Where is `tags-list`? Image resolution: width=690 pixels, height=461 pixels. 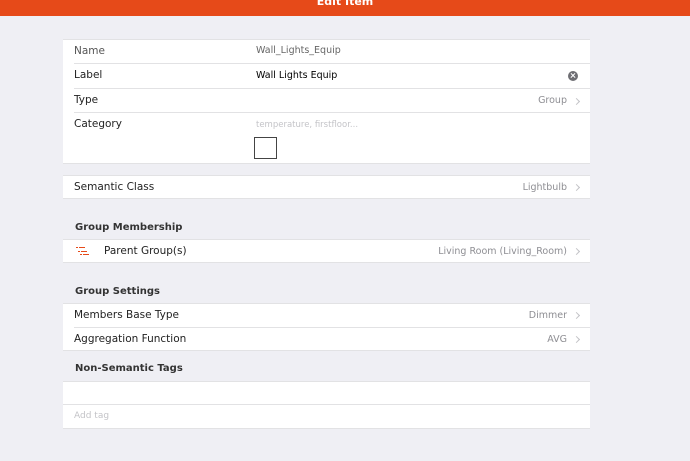 tags-list is located at coordinates (326, 393).